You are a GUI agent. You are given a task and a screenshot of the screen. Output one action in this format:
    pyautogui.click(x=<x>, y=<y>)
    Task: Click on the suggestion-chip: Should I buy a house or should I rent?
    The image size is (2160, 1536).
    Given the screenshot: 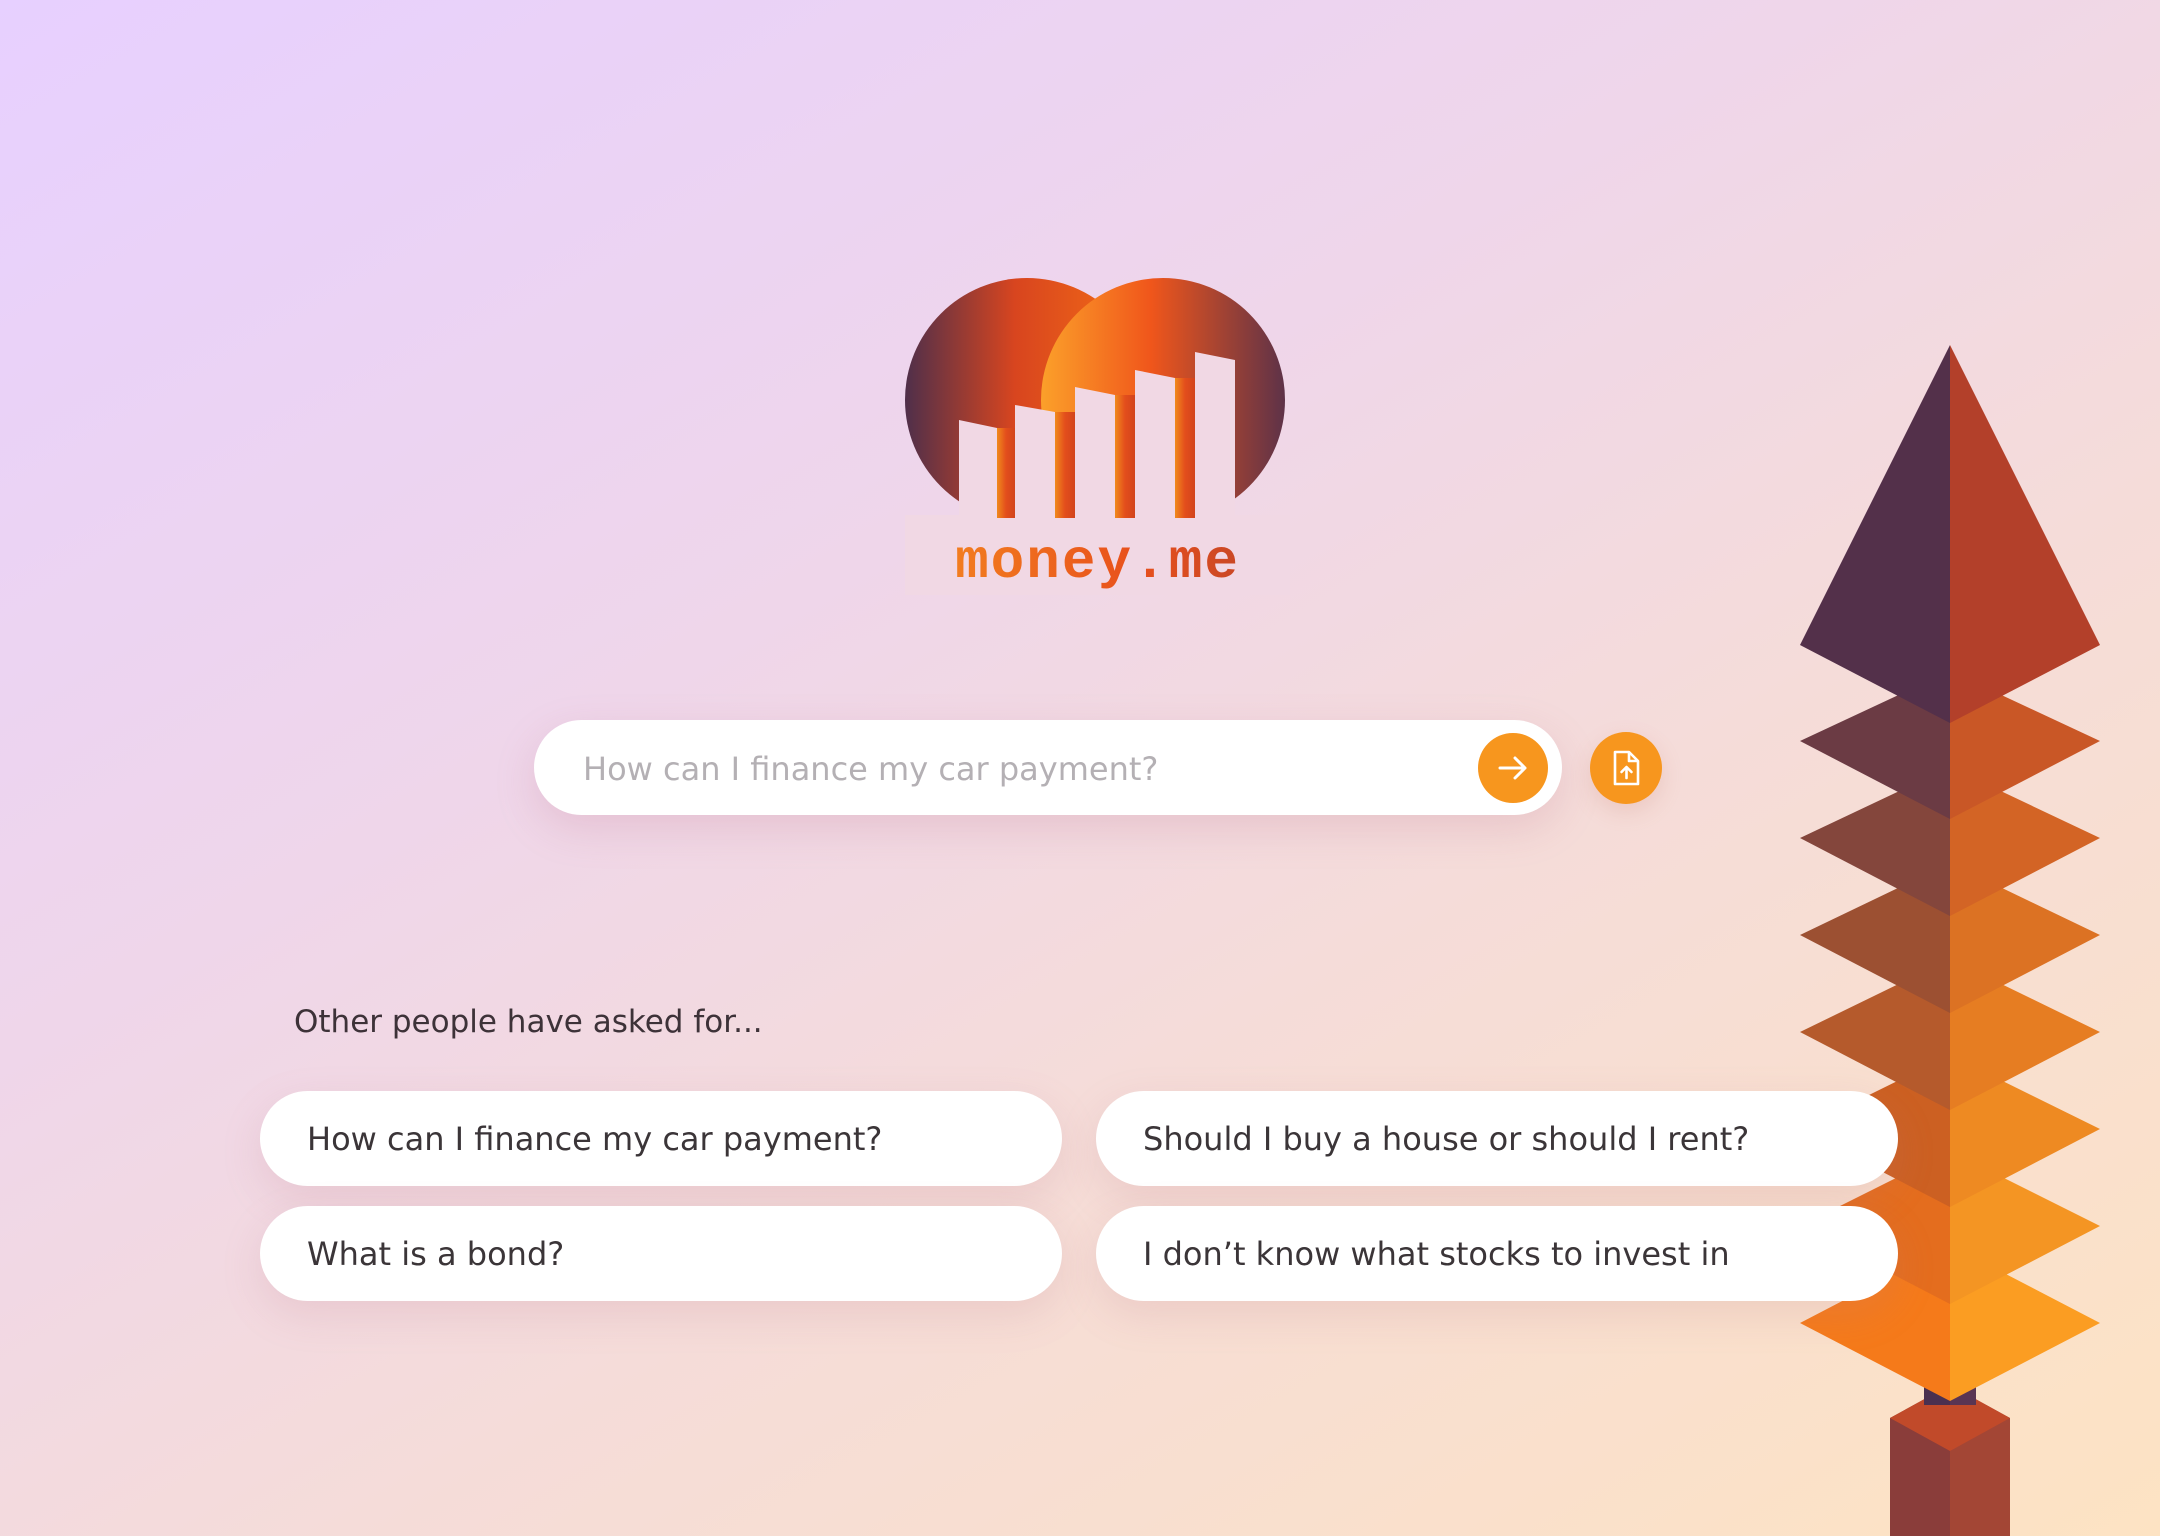 What is the action you would take?
    pyautogui.click(x=1497, y=1138)
    